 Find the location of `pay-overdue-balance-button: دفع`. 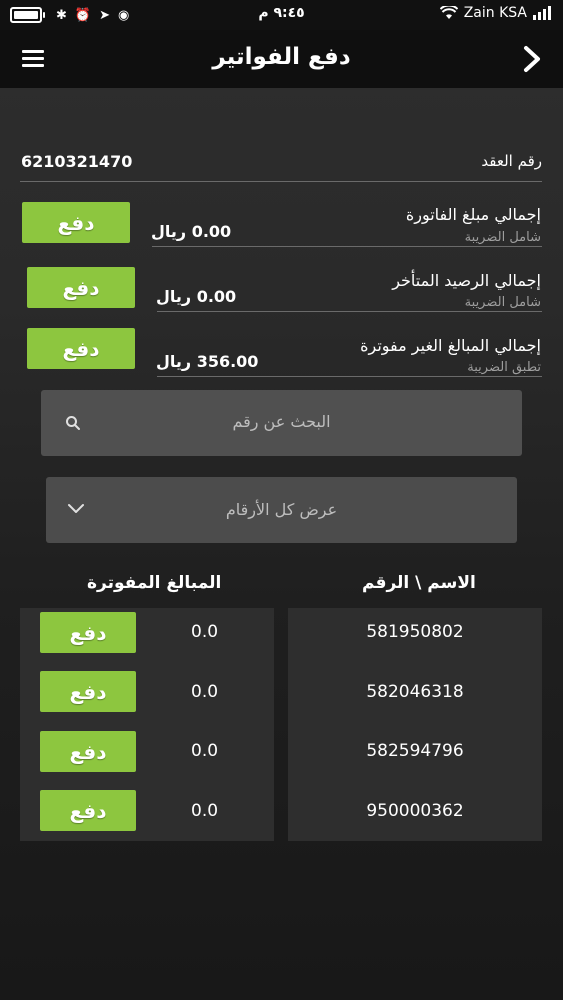

pay-overdue-balance-button: دفع is located at coordinates (81, 287).